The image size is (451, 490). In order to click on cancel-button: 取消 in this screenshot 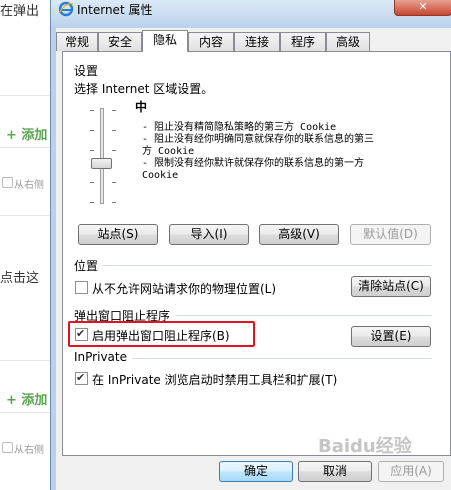, I will do `click(335, 471)`.